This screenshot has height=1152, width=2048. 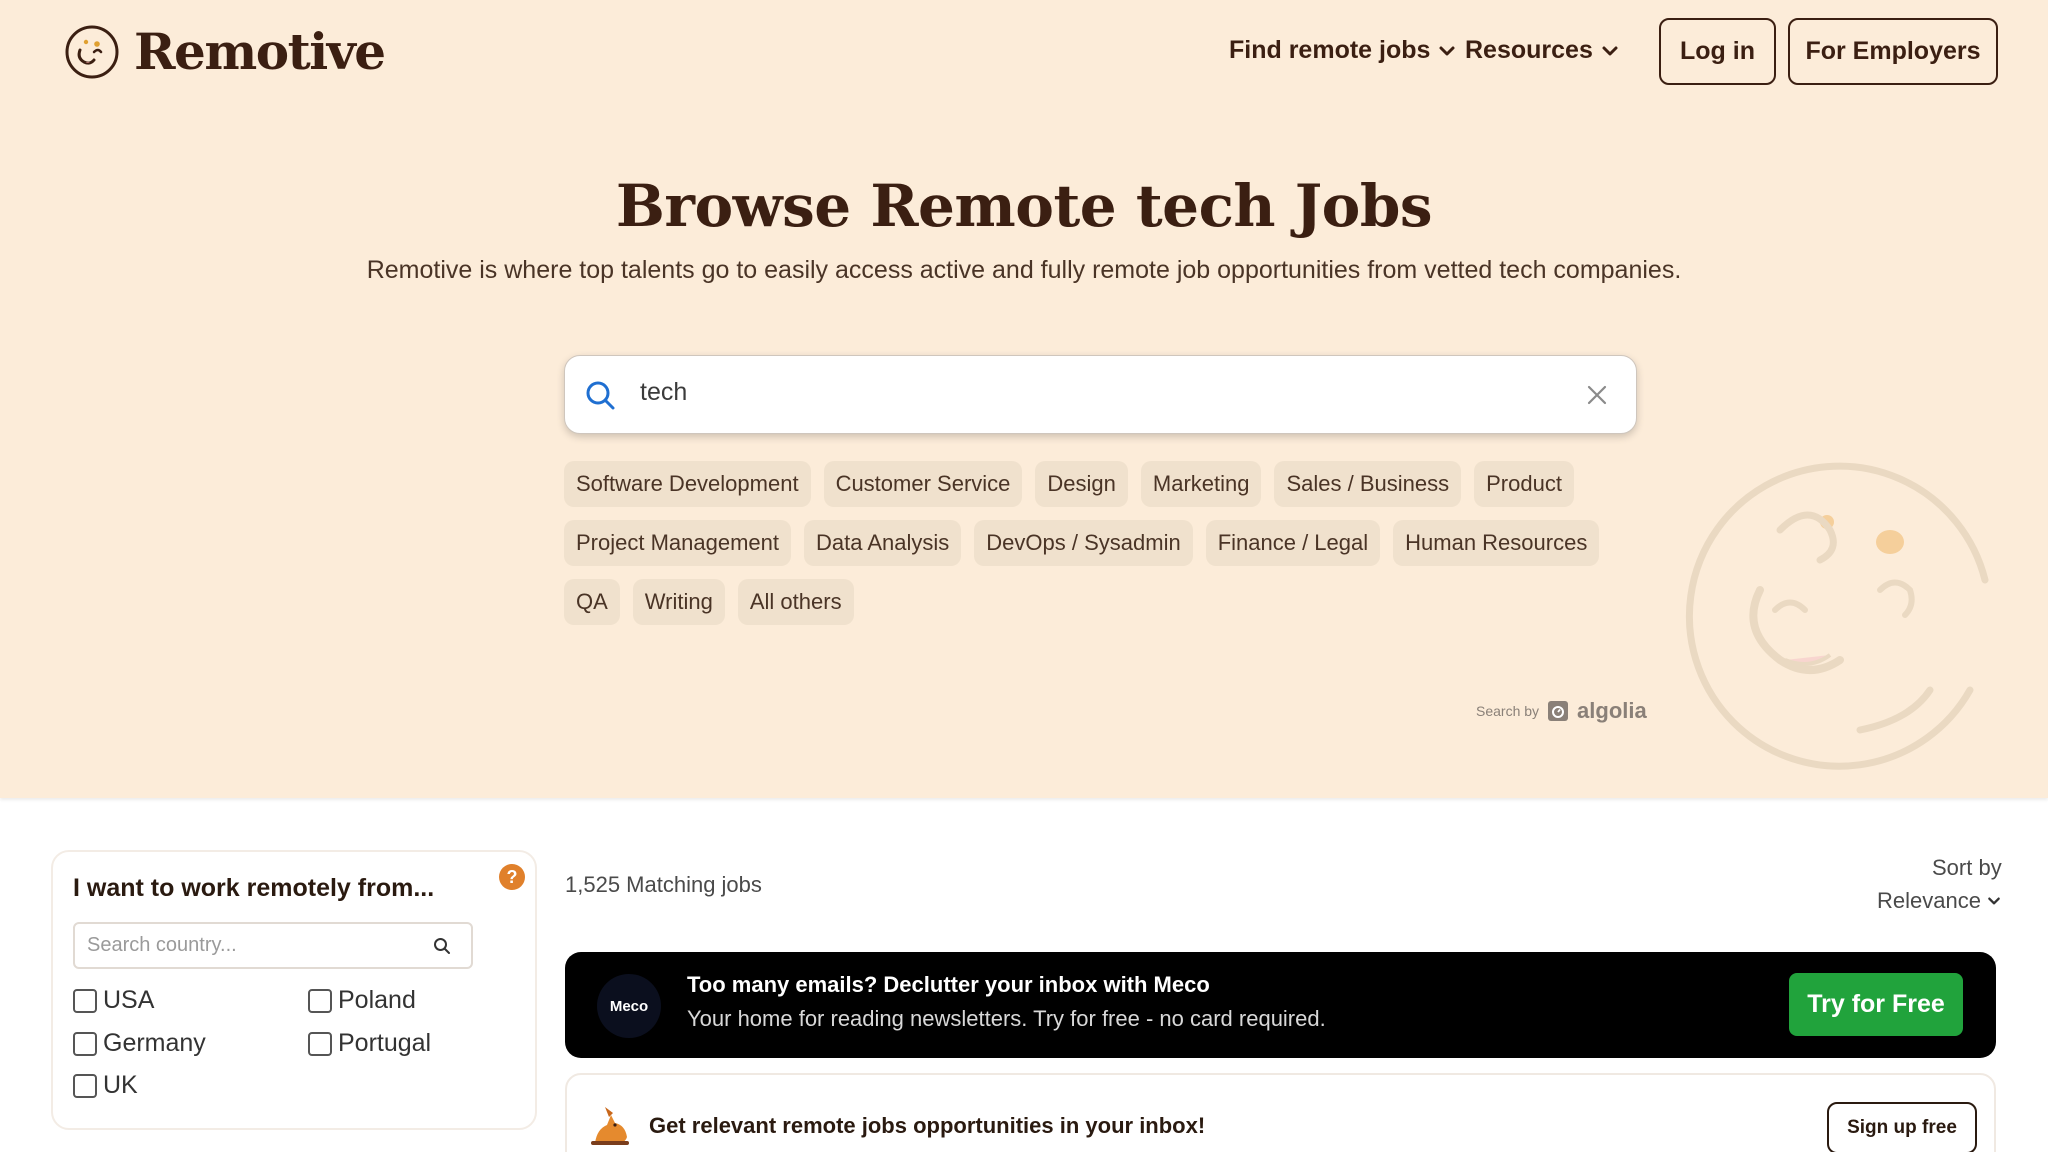 I want to click on logo: Remotive, so click(x=225, y=51).